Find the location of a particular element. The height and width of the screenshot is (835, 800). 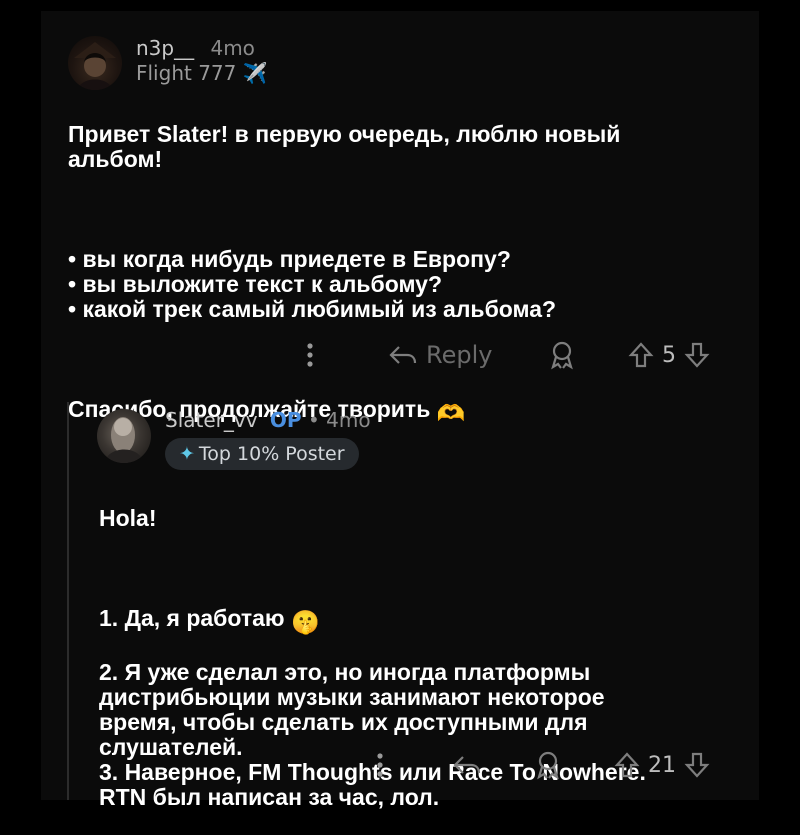

comment-paragraph: 1. Да, я работаю 🤫 is located at coordinates (419, 620).